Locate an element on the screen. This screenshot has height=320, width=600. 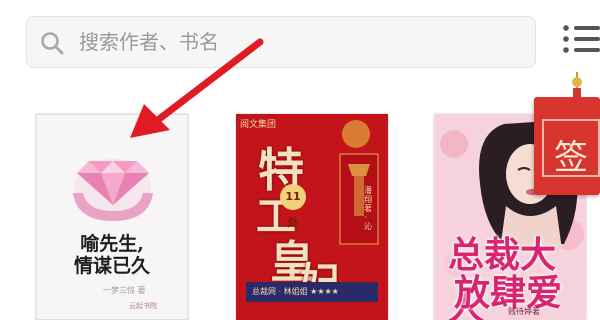
sign-in-label: 签 is located at coordinates (571, 158).